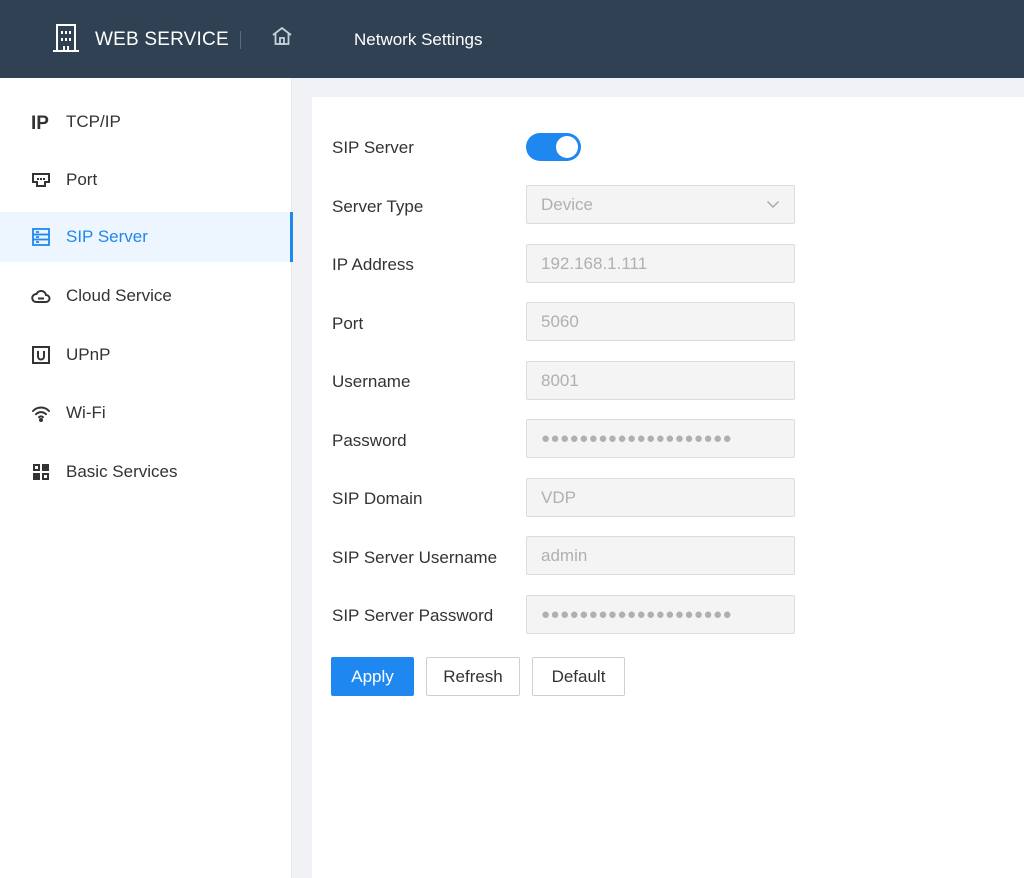  I want to click on upnp-icon, so click(41, 355).